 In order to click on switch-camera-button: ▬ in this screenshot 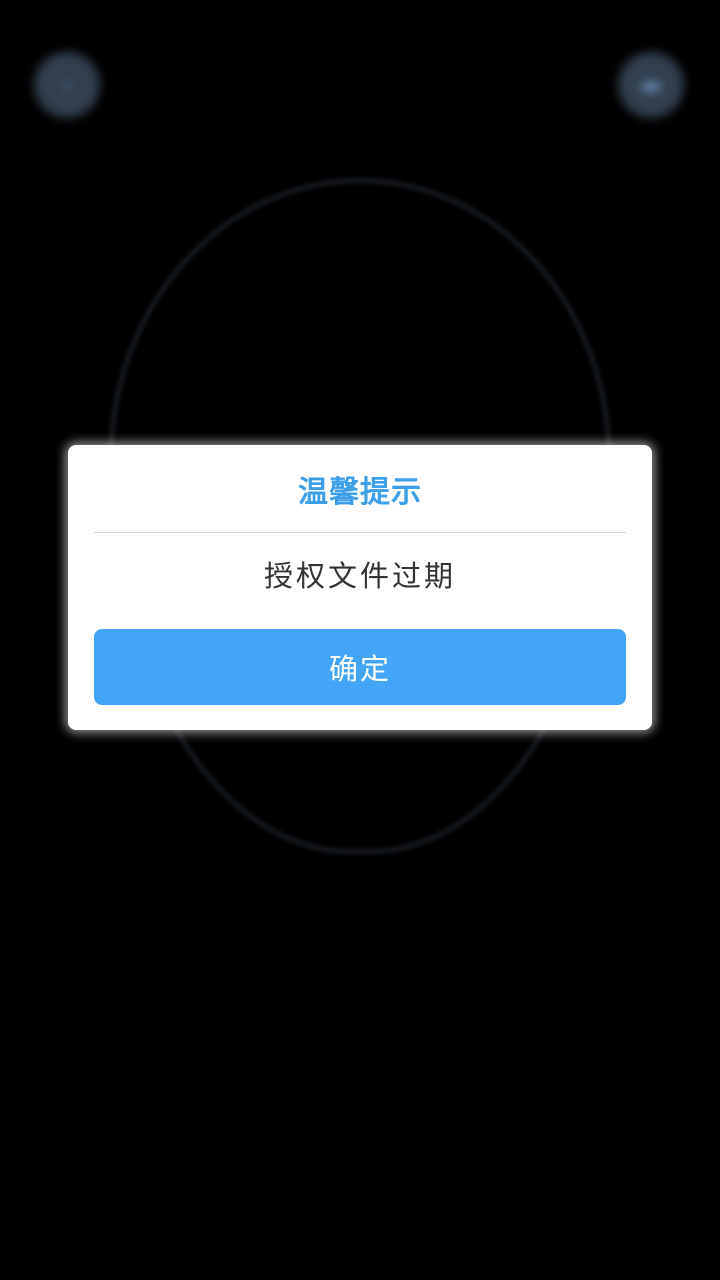, I will do `click(651, 85)`.